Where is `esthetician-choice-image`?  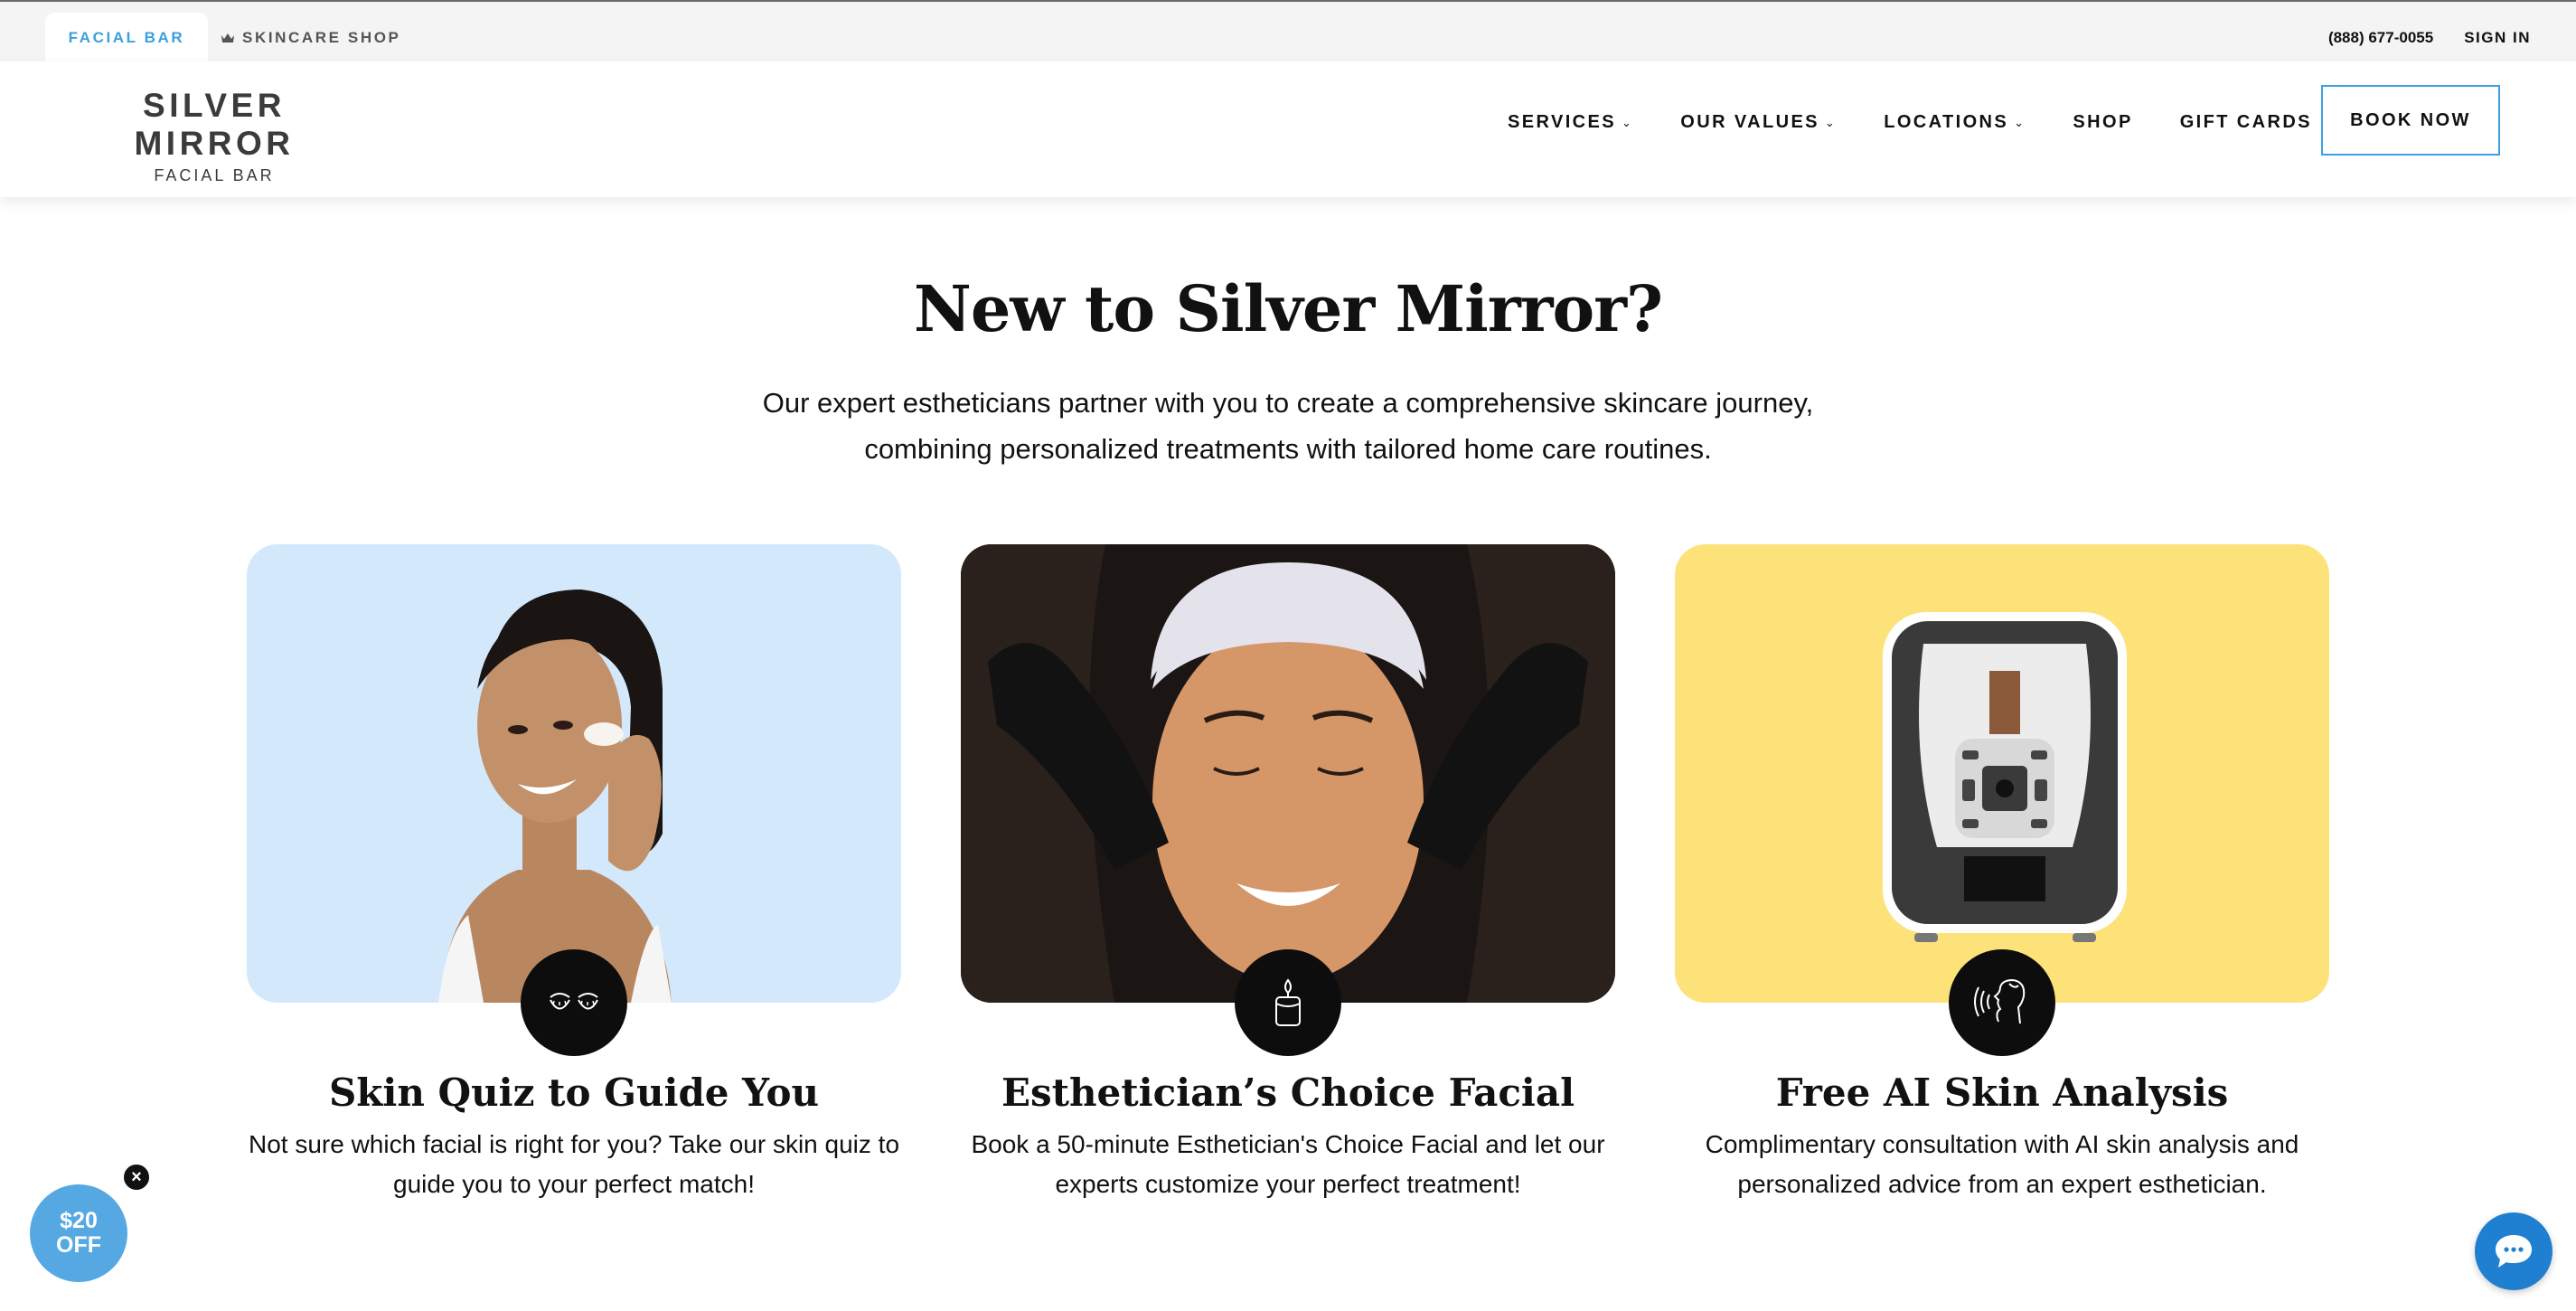
esthetician-choice-image is located at coordinates (1288, 774).